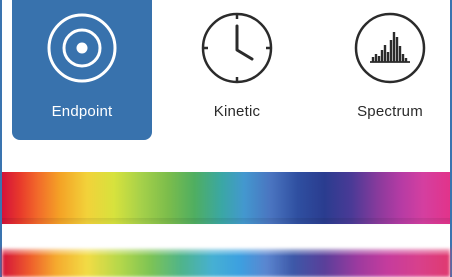 The height and width of the screenshot is (277, 452). I want to click on spectrum-bar-shadow, so click(226, 222).